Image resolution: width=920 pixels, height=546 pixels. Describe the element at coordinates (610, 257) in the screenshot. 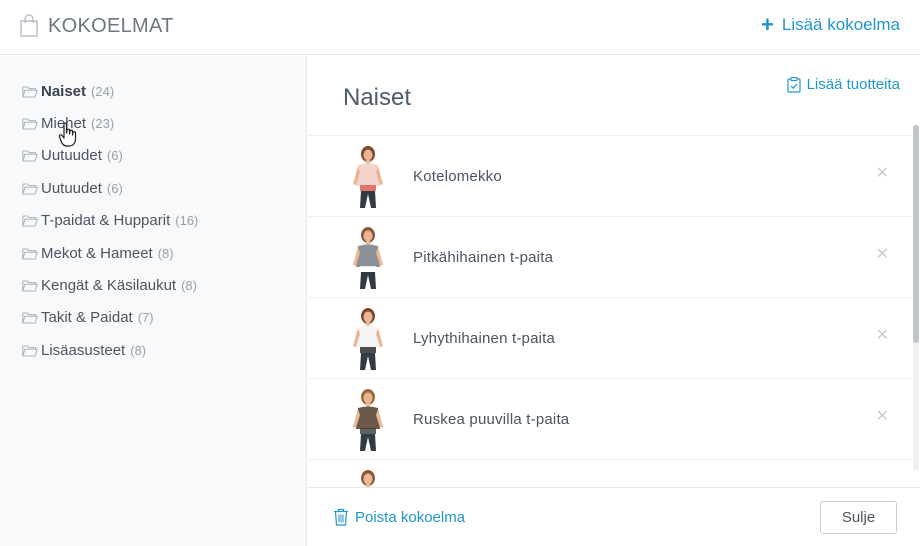

I see `product-row: Pitkähihainen t-paita ✕` at that location.